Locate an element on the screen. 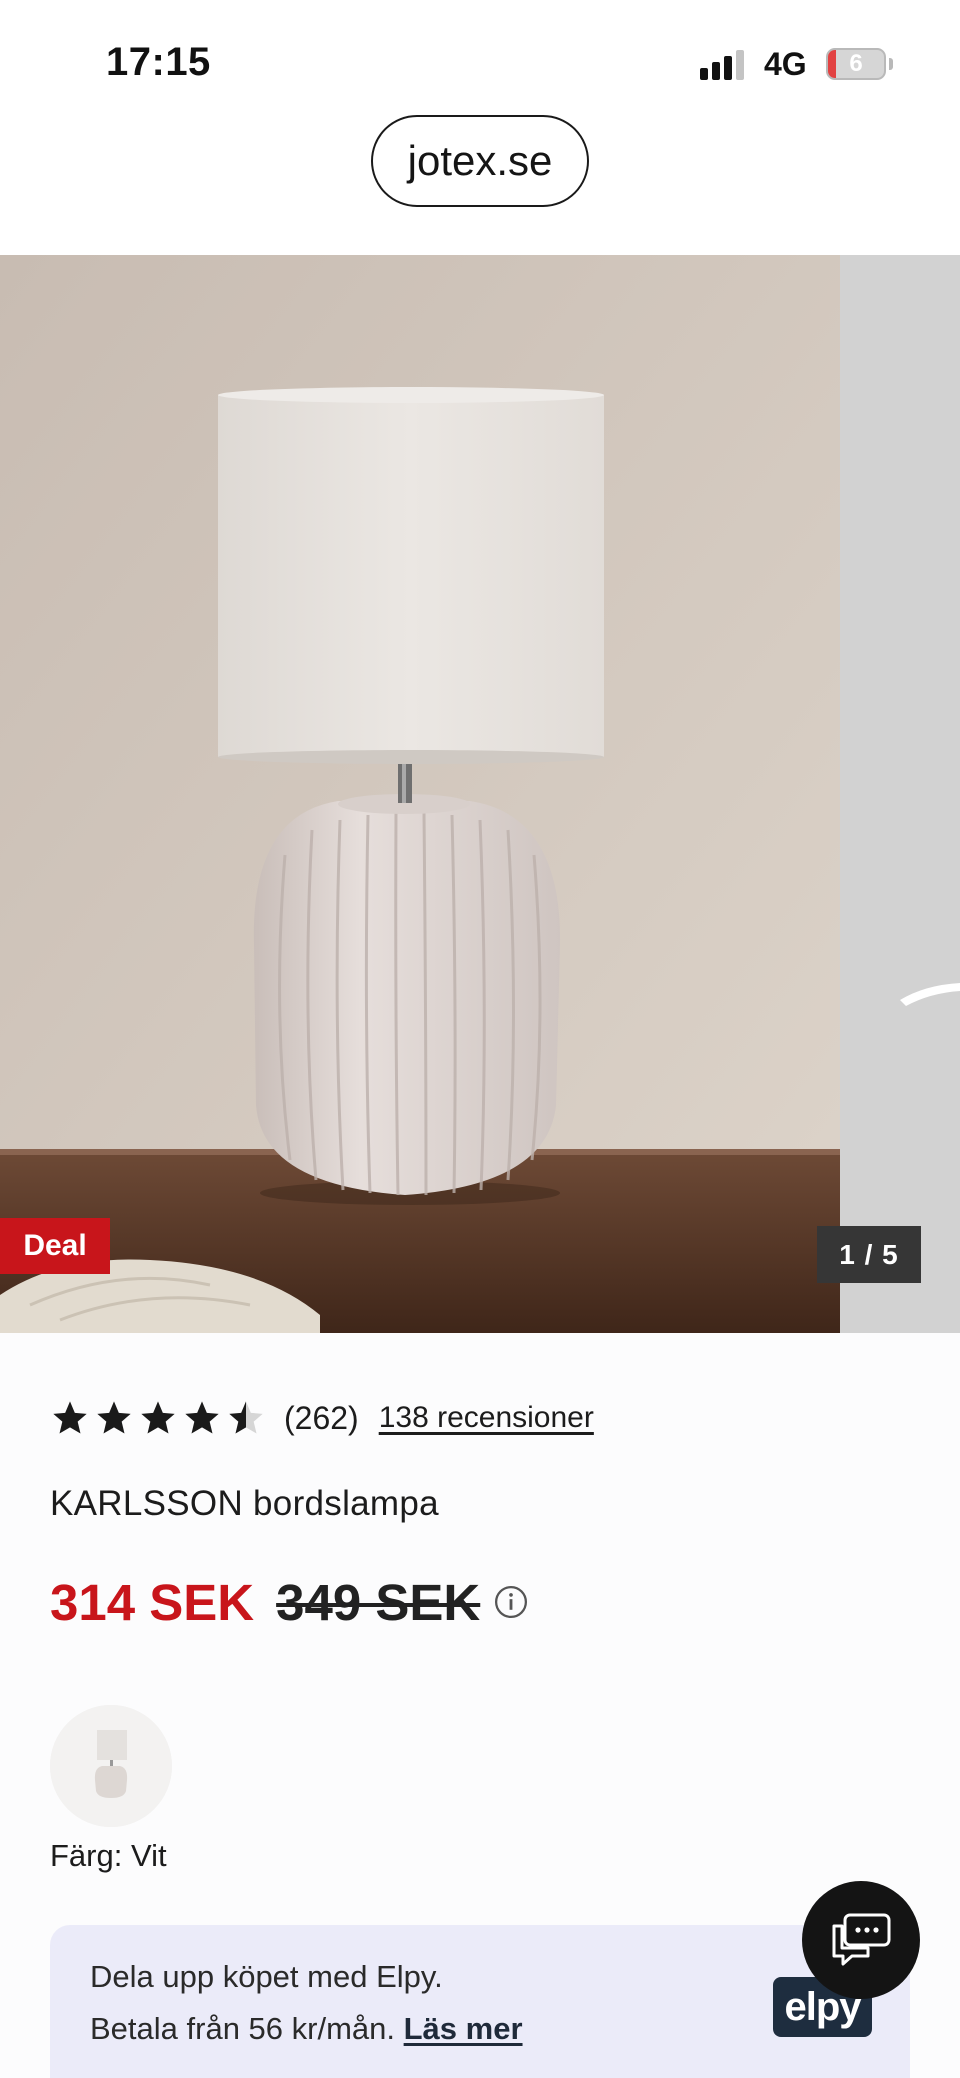  lamp-thumbnail is located at coordinates (111, 1766).